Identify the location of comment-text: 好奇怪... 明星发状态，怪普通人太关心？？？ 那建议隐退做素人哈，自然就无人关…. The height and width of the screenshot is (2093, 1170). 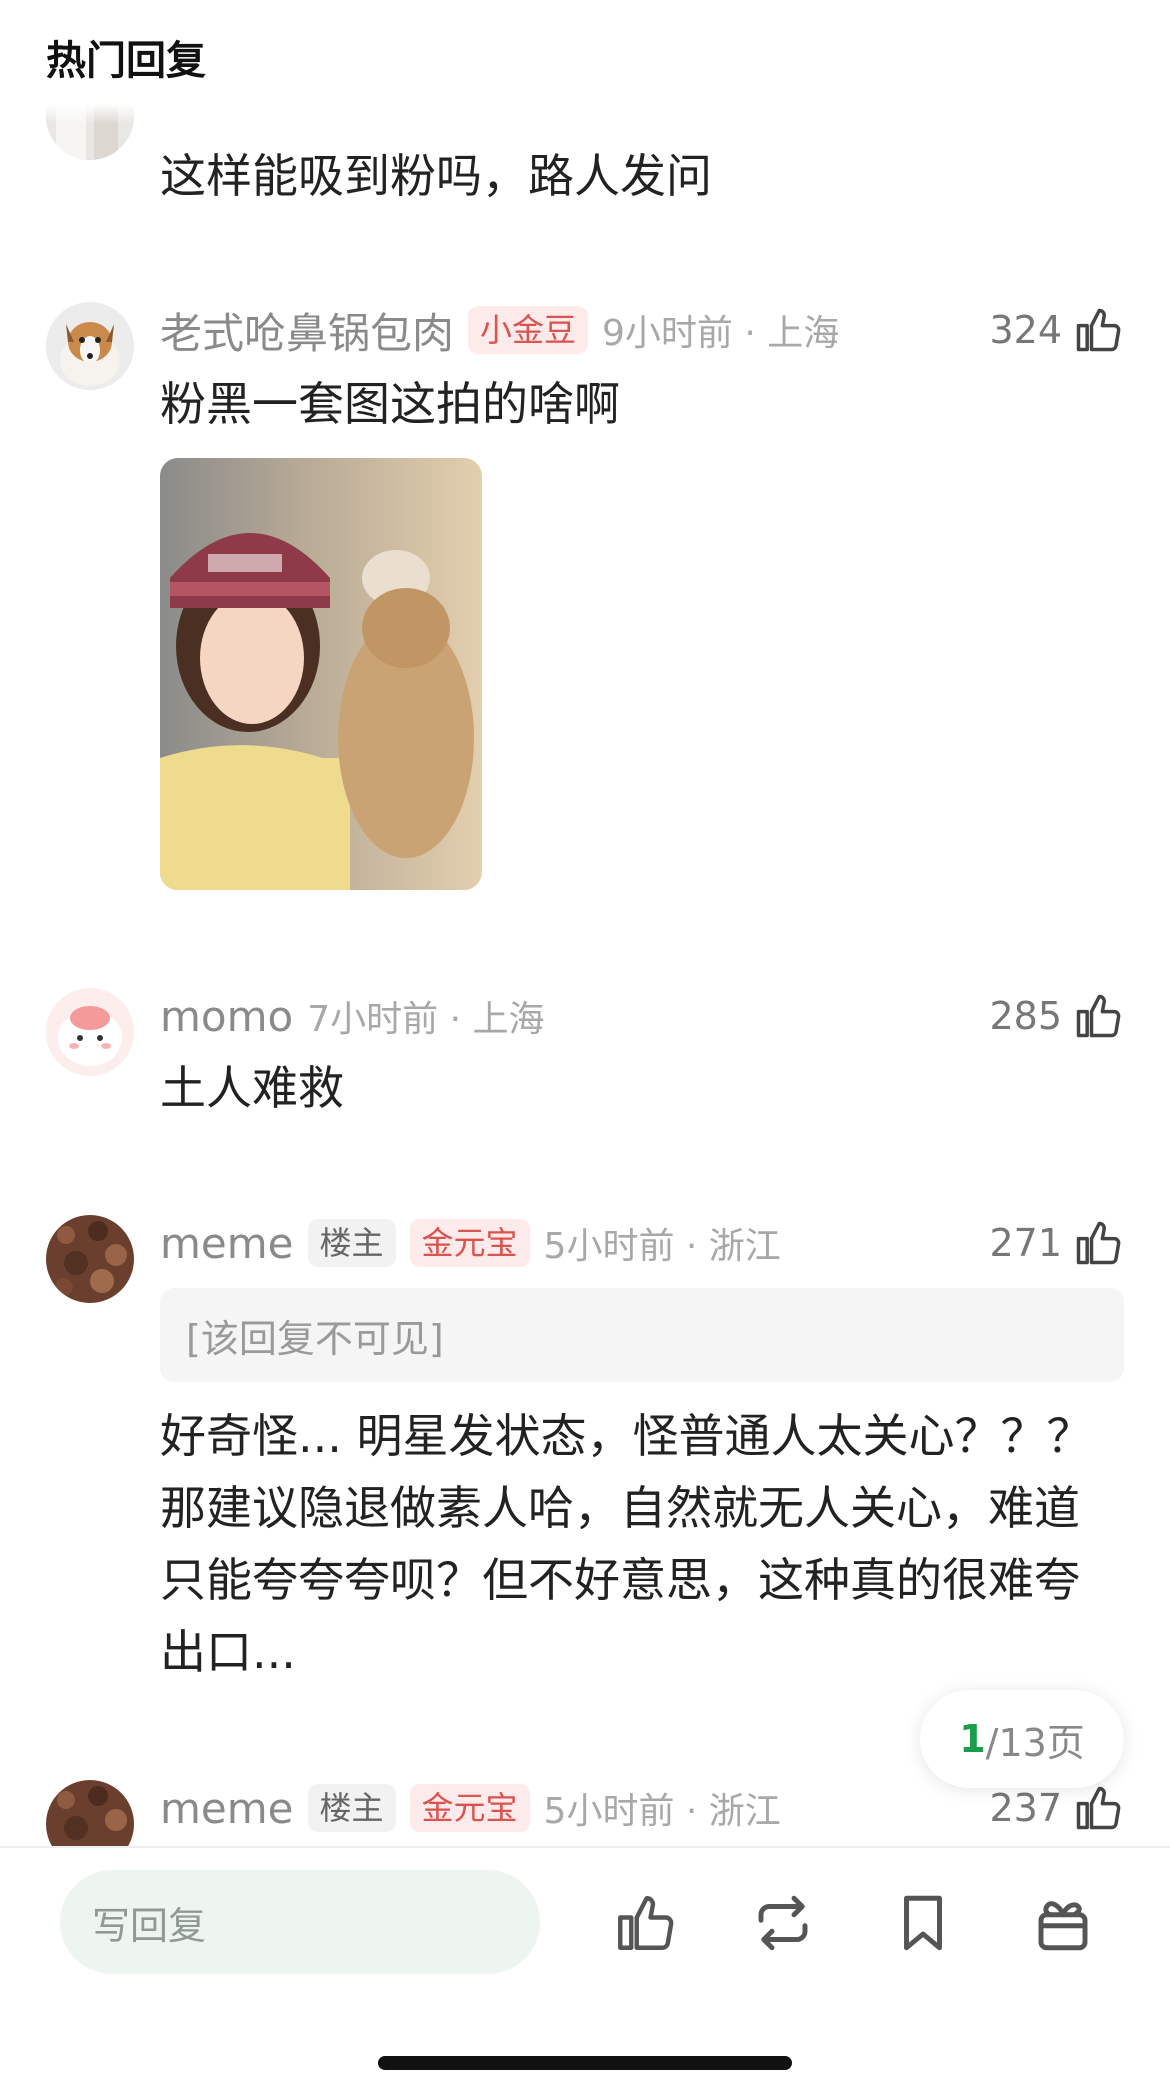
(626, 1544).